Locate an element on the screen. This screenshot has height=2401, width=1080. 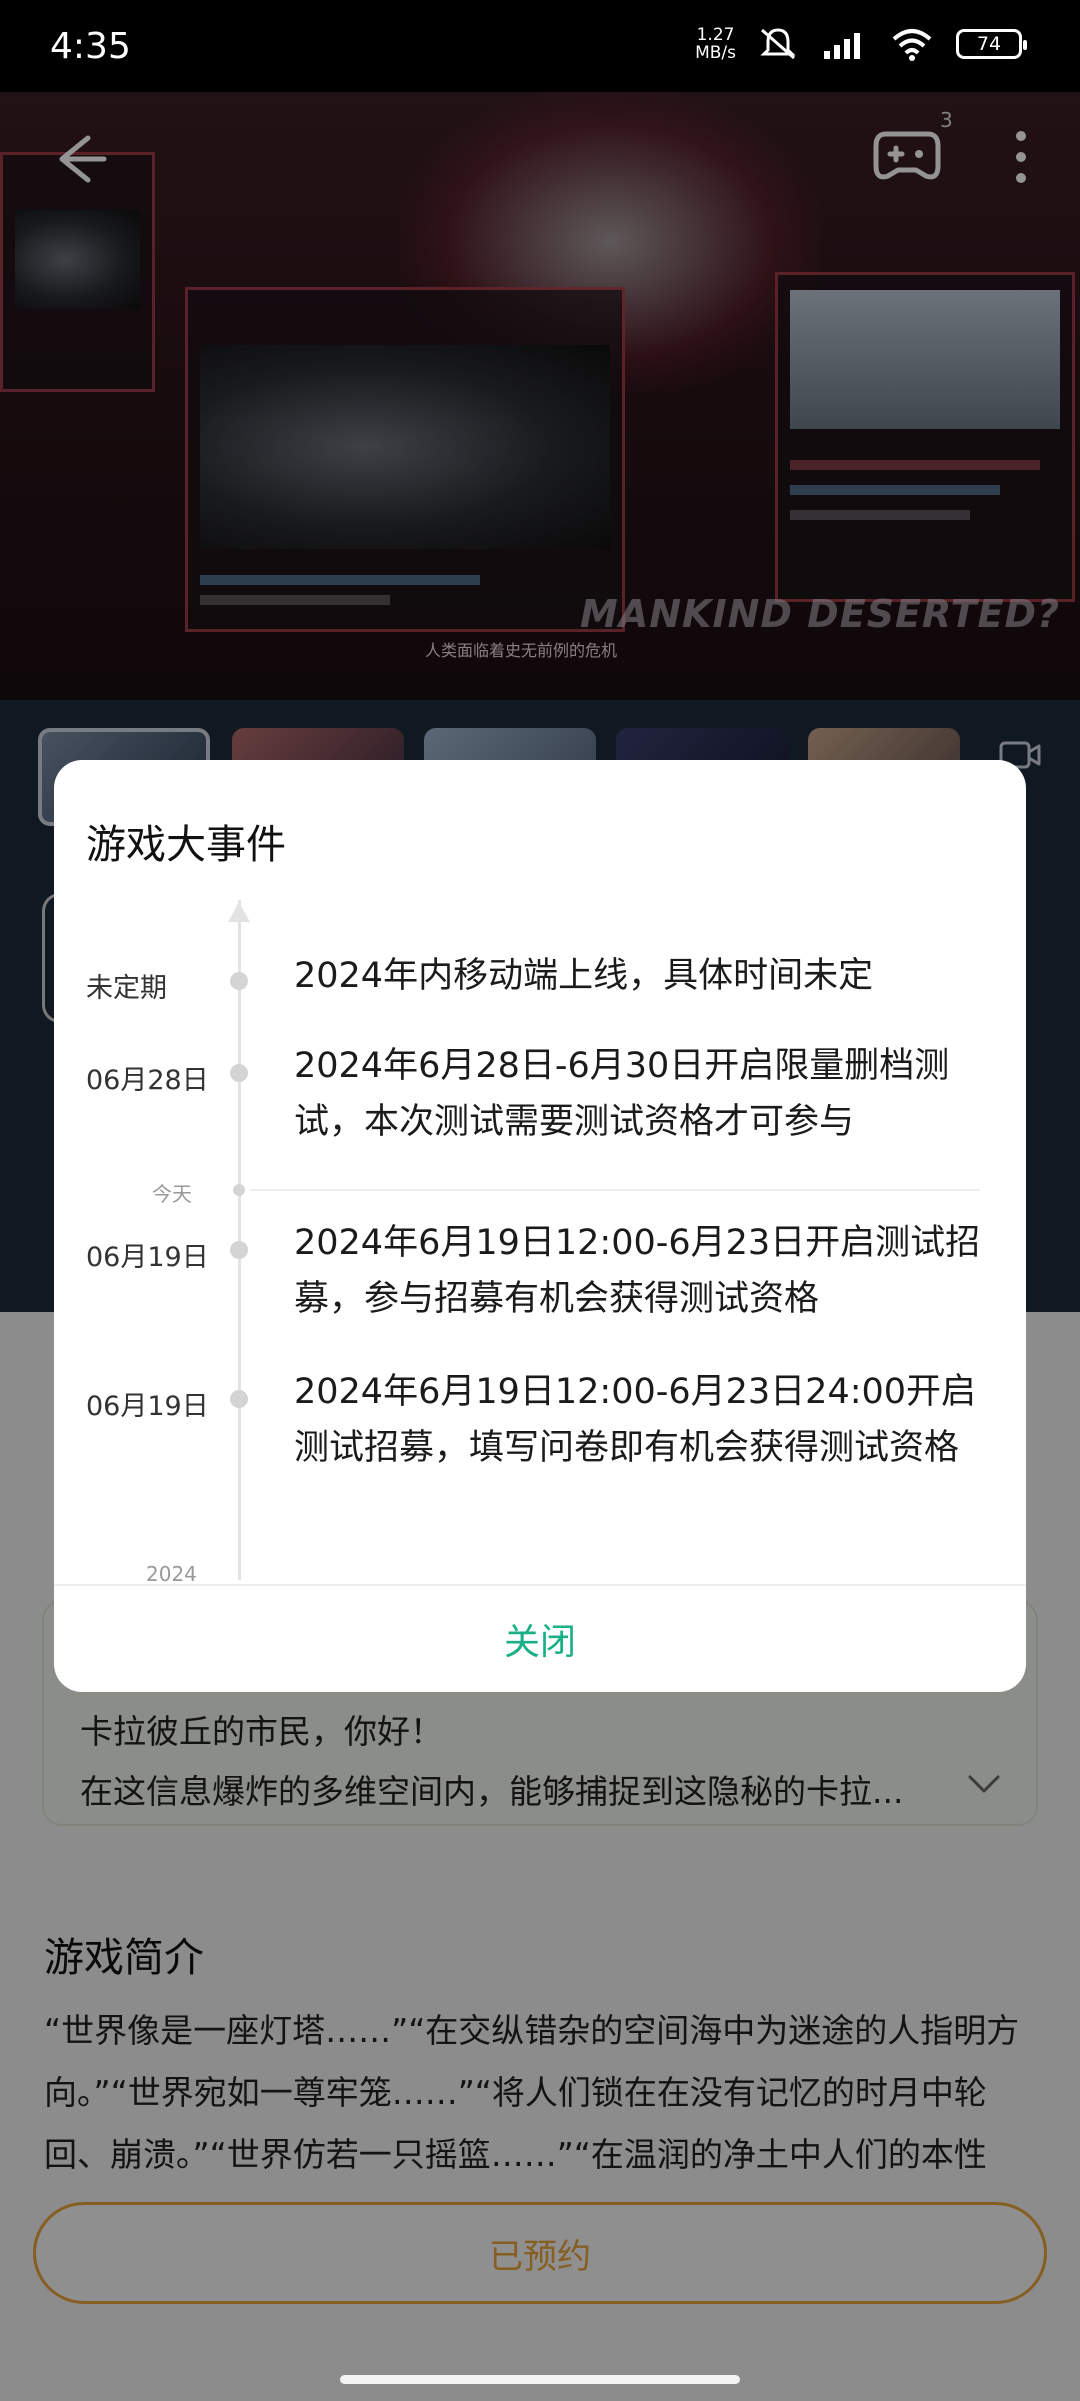
event-date: 06月28日 is located at coordinates (147, 1080).